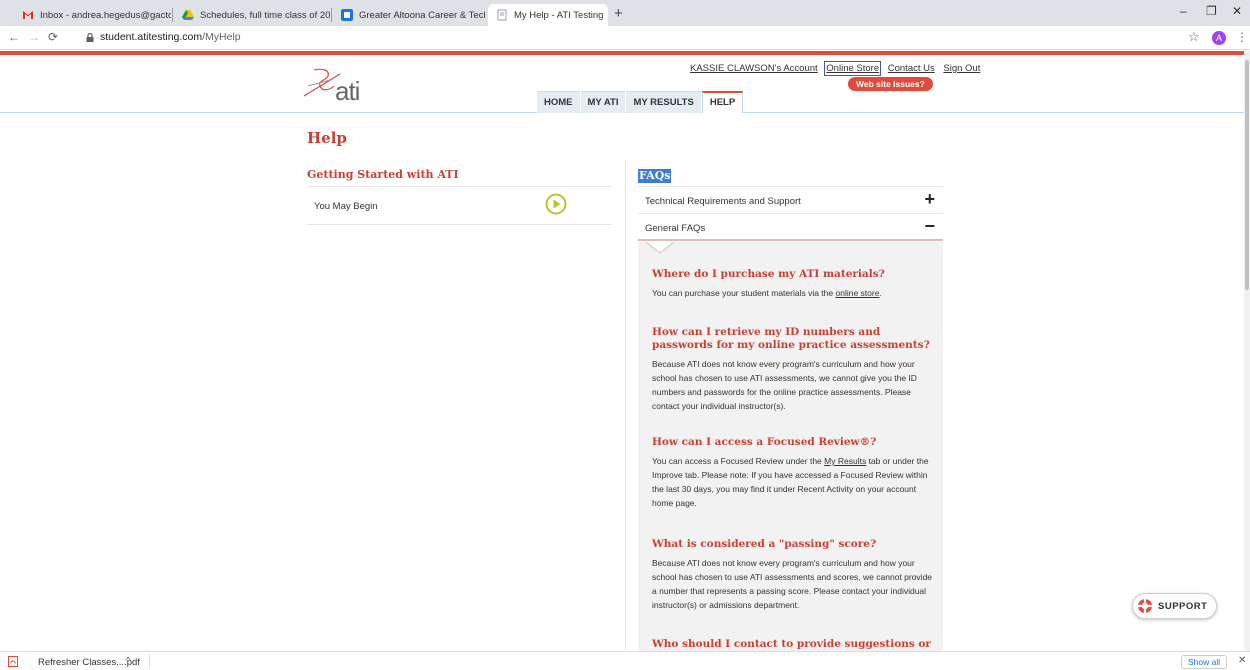 The image size is (1250, 670). I want to click on doc-icon, so click(502, 15).